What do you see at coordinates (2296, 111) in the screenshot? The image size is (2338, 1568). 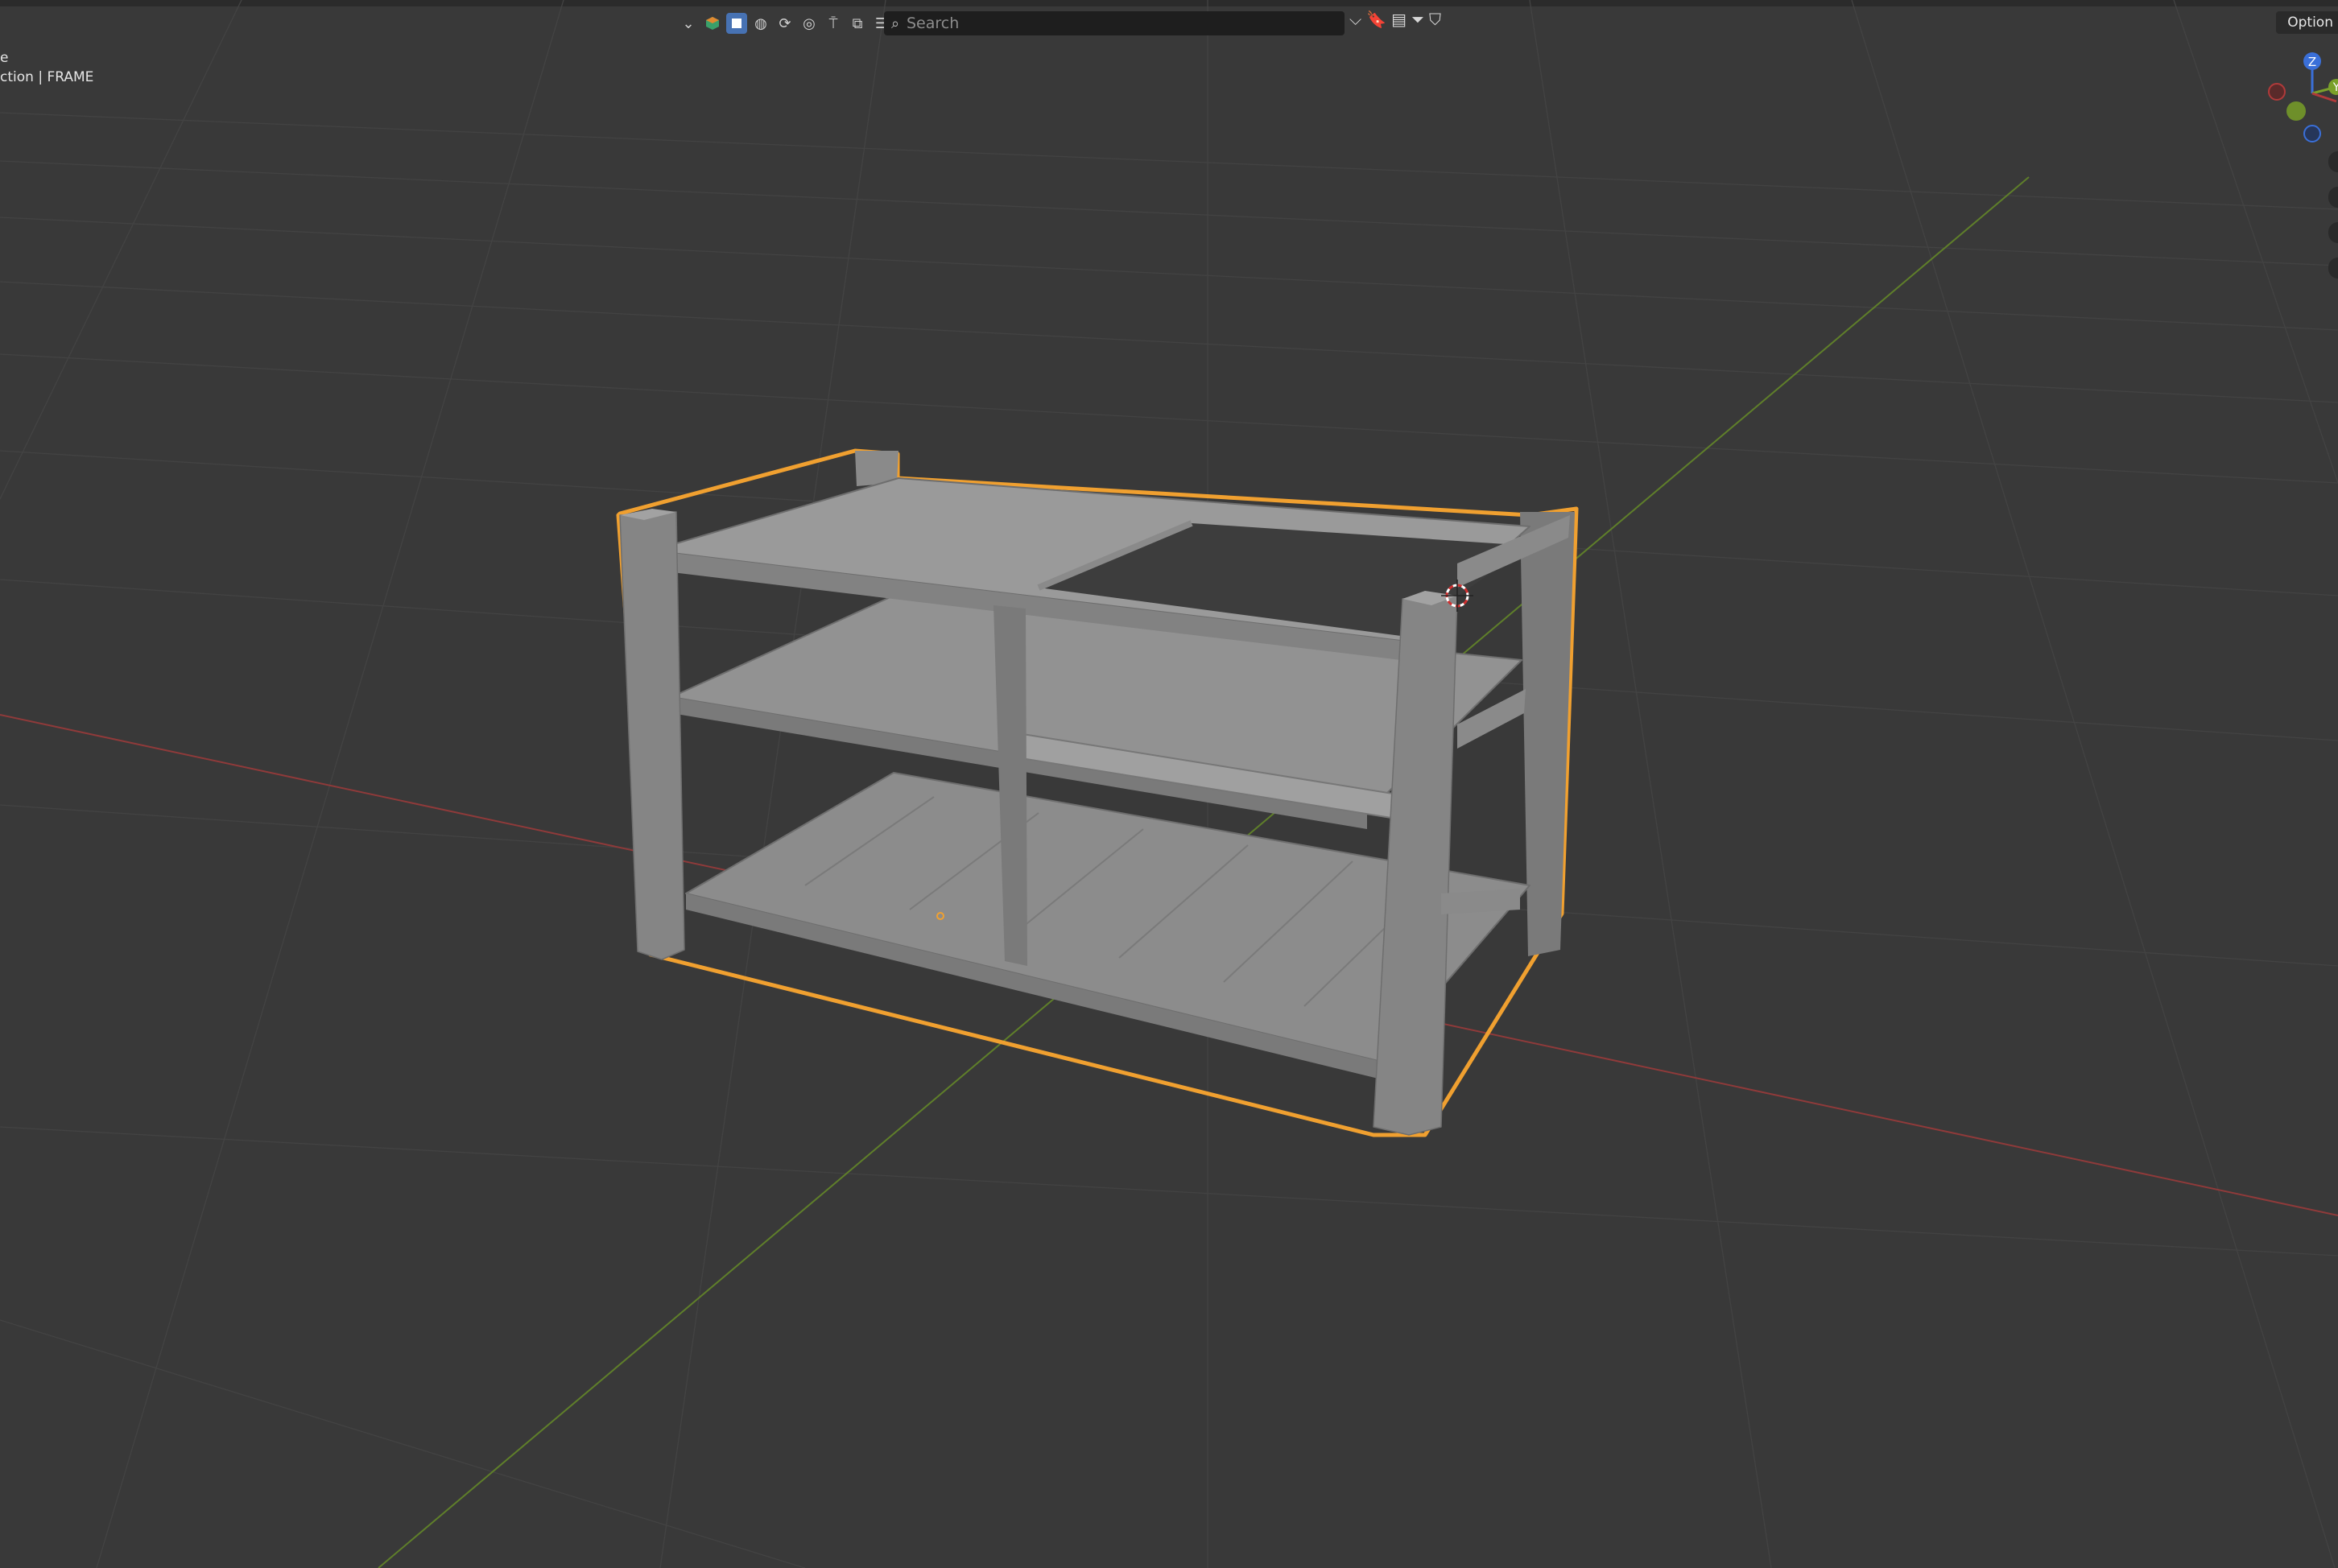 I see `neg-y-handle` at bounding box center [2296, 111].